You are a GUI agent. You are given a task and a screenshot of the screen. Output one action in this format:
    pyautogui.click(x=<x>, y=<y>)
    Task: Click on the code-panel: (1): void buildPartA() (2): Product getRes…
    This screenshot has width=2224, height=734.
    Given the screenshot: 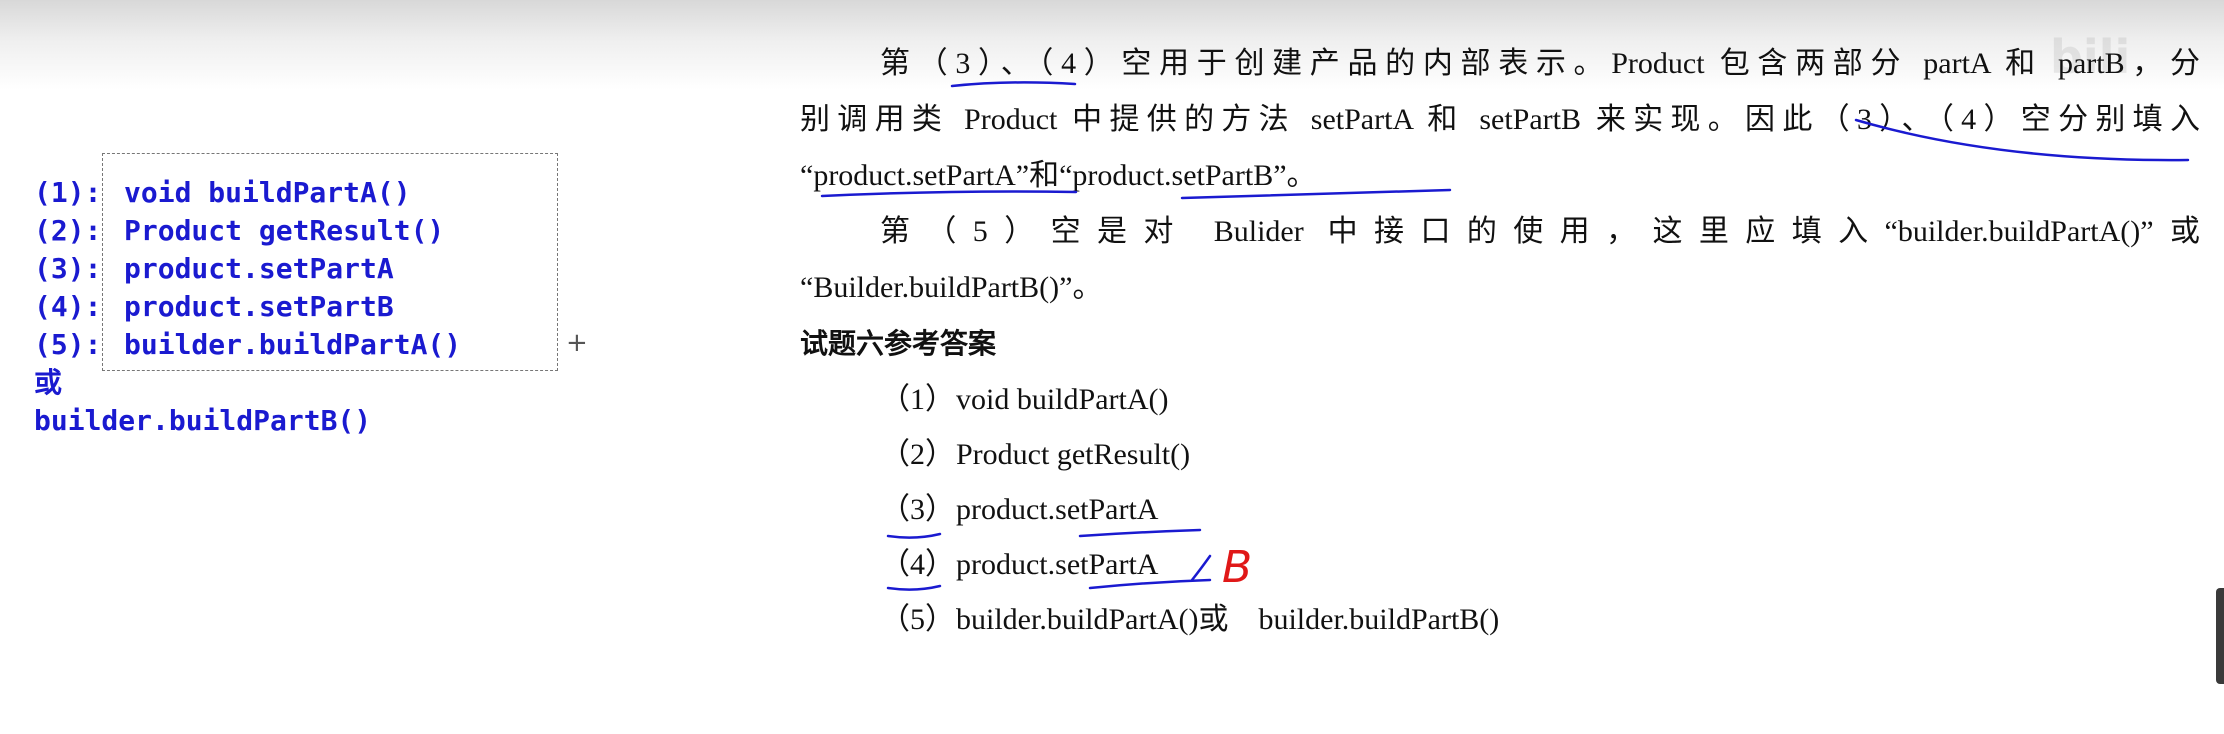 What is the action you would take?
    pyautogui.click(x=247, y=307)
    